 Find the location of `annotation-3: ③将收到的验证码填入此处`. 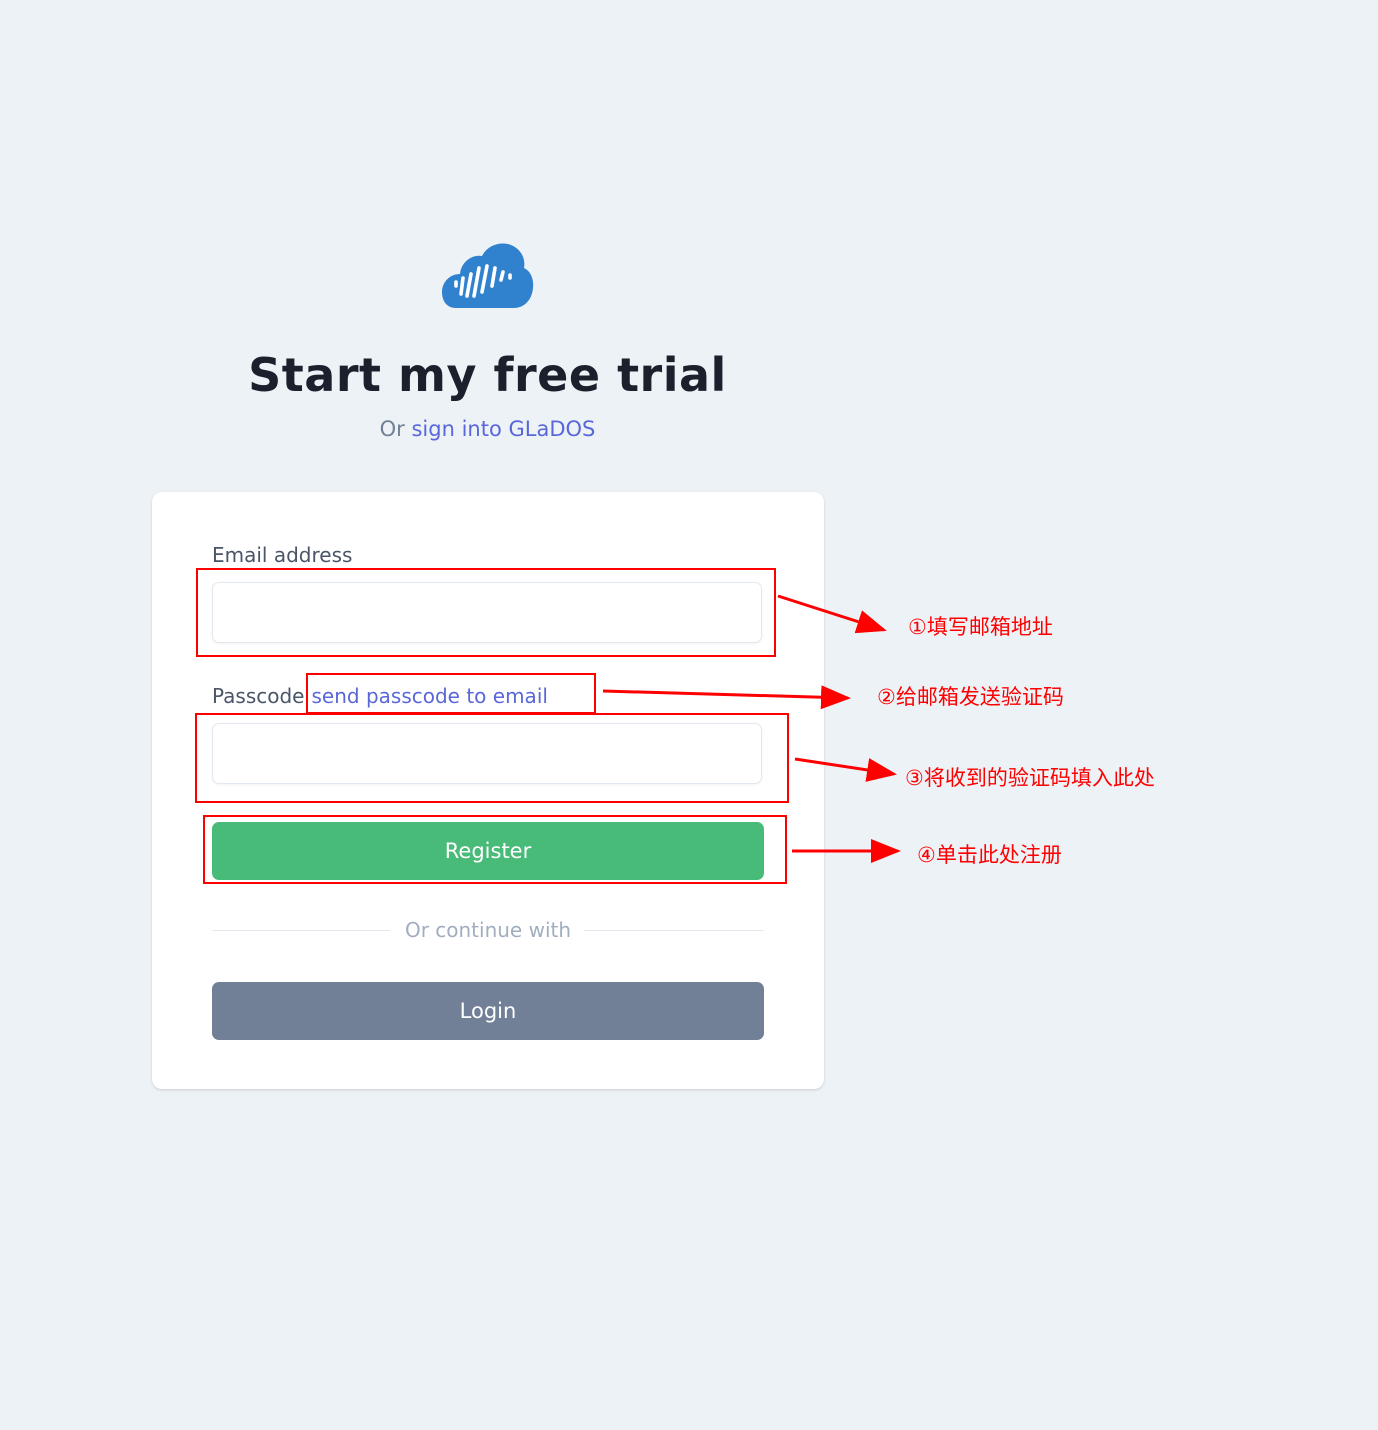

annotation-3: ③将收到的验证码填入此处 is located at coordinates (1030, 778).